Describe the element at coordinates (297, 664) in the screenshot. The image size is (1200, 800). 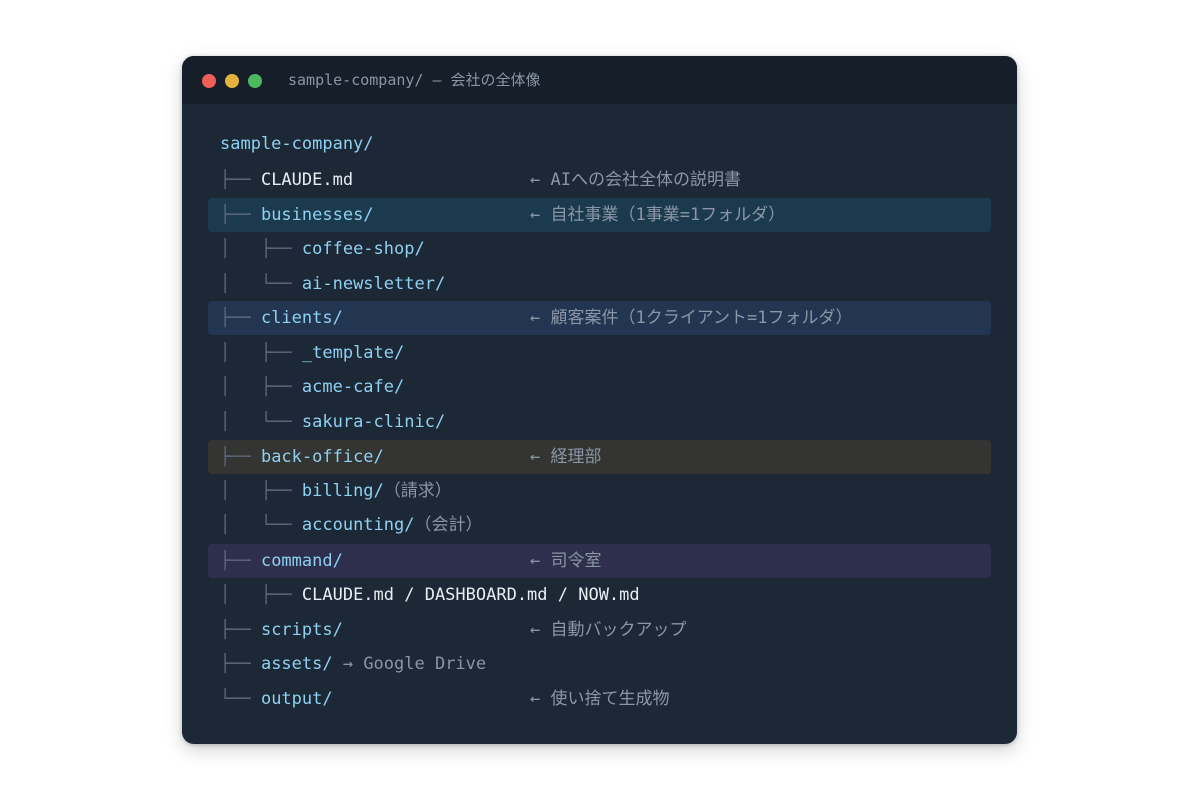
I see `folder-name: assets/` at that location.